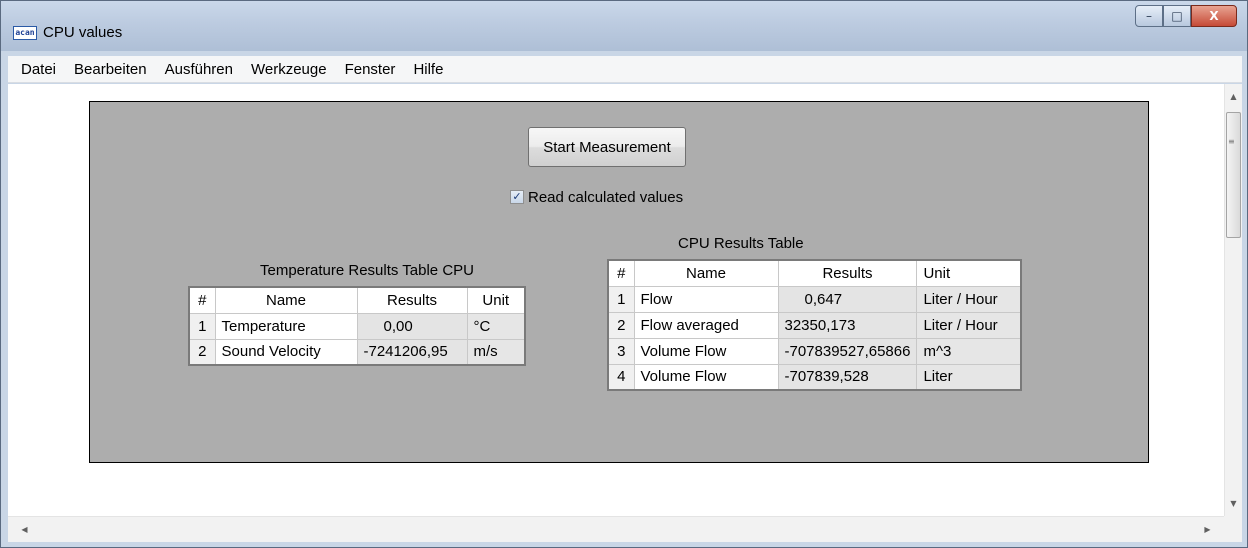  I want to click on row-result: 0,647, so click(847, 299).